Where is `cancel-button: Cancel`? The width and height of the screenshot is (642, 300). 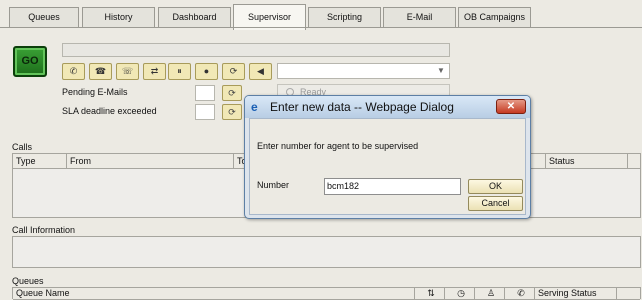
cancel-button: Cancel is located at coordinates (495, 203).